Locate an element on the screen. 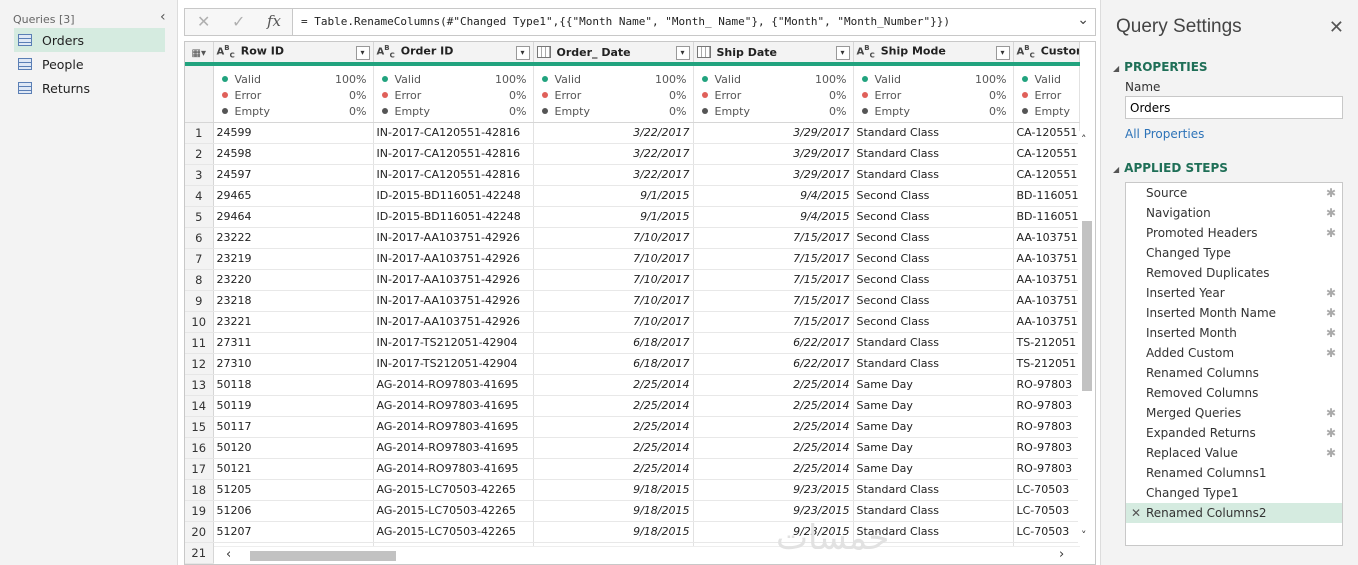 The image size is (1358, 565). delete-step-icon: ✕ is located at coordinates (1136, 513).